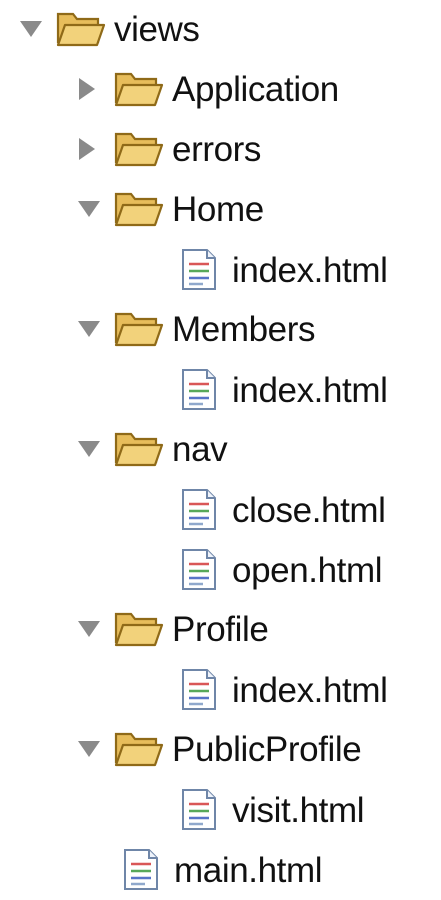 This screenshot has width=441, height=900. I want to click on tree-folder-nav: nav, so click(152, 449).